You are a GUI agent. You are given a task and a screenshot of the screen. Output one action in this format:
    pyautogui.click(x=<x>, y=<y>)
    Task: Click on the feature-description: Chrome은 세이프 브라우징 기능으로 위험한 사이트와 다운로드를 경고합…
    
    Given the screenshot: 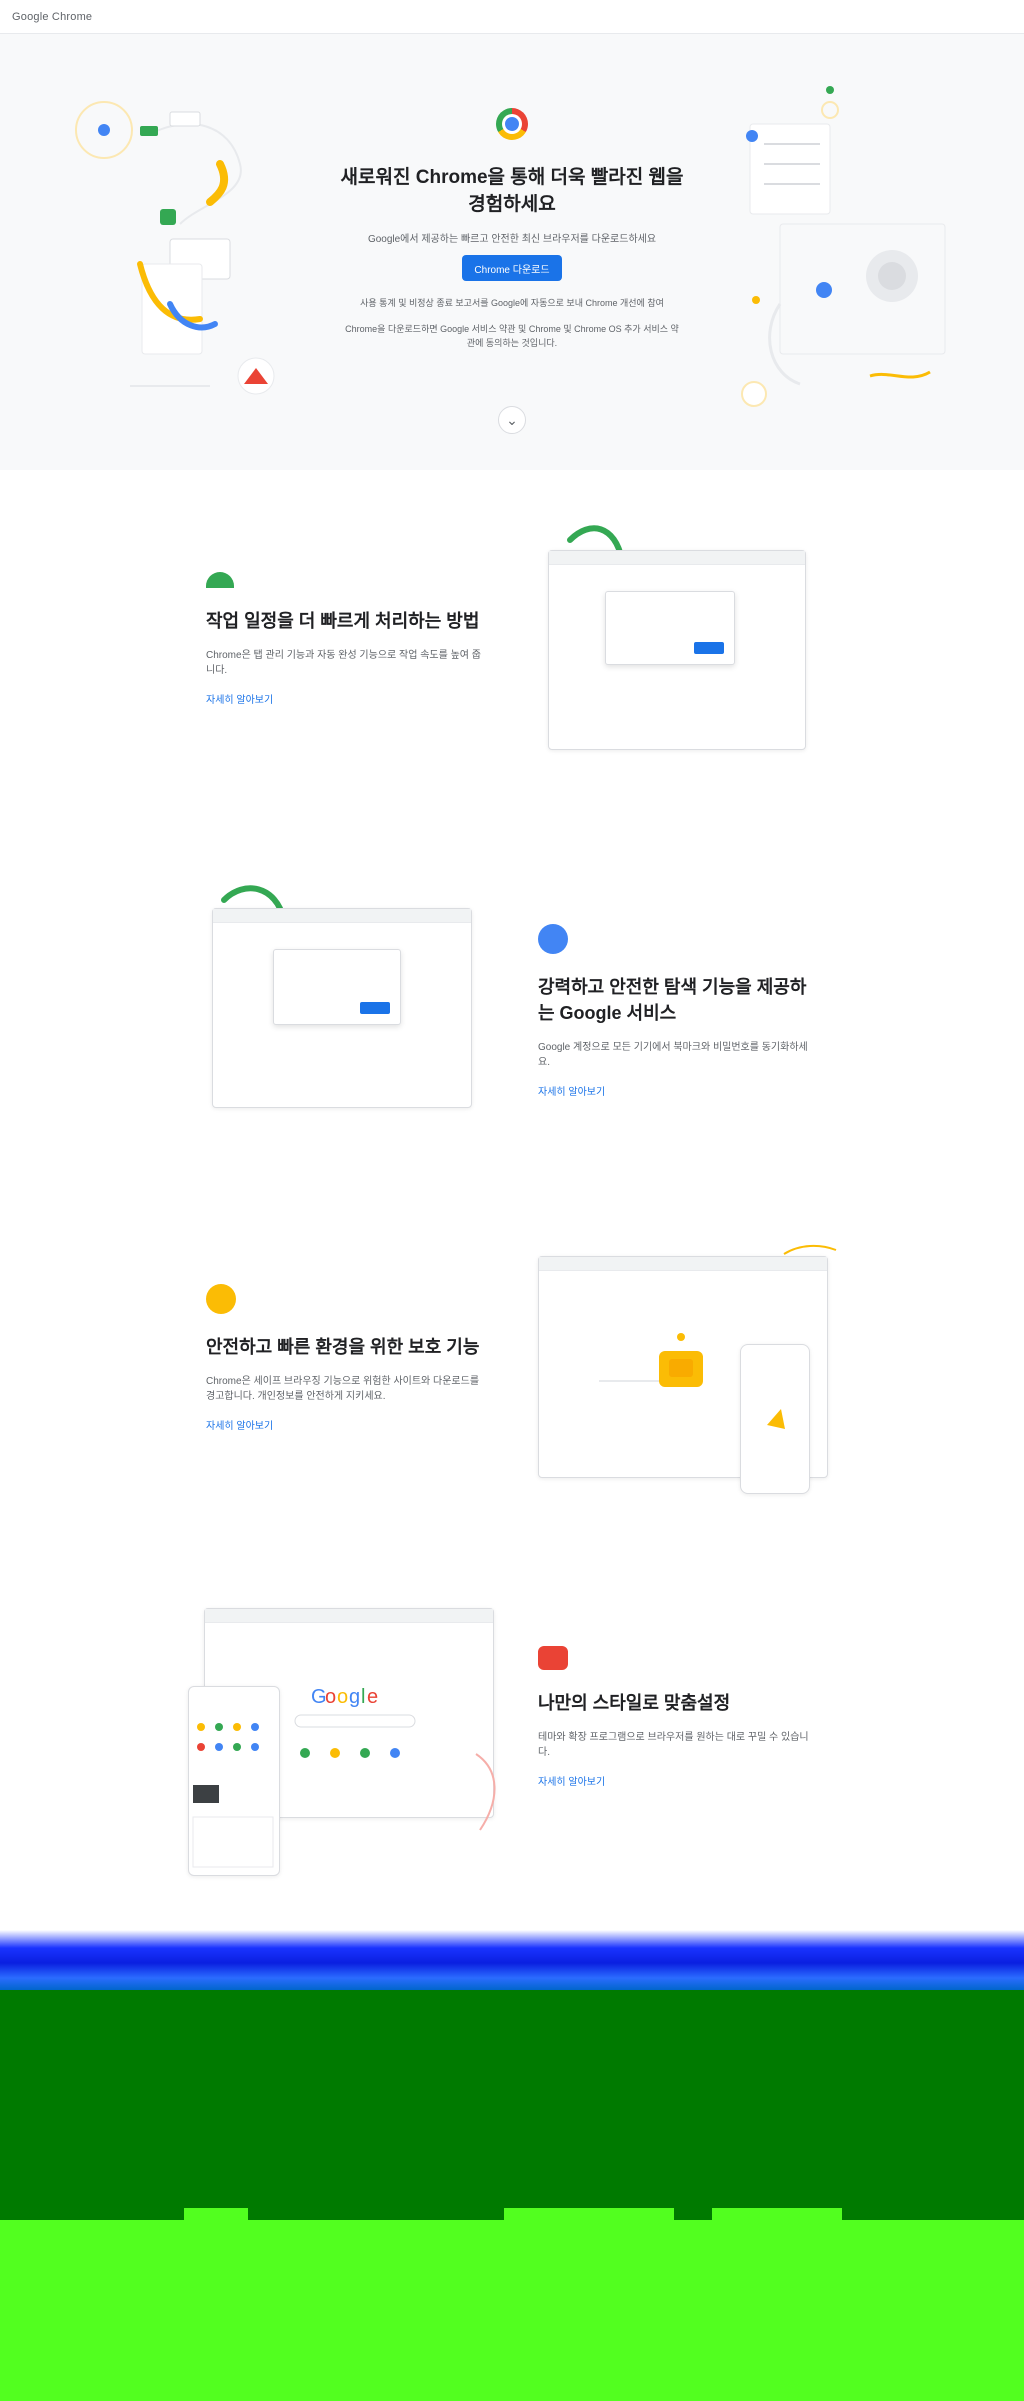 What is the action you would take?
    pyautogui.click(x=343, y=1389)
    